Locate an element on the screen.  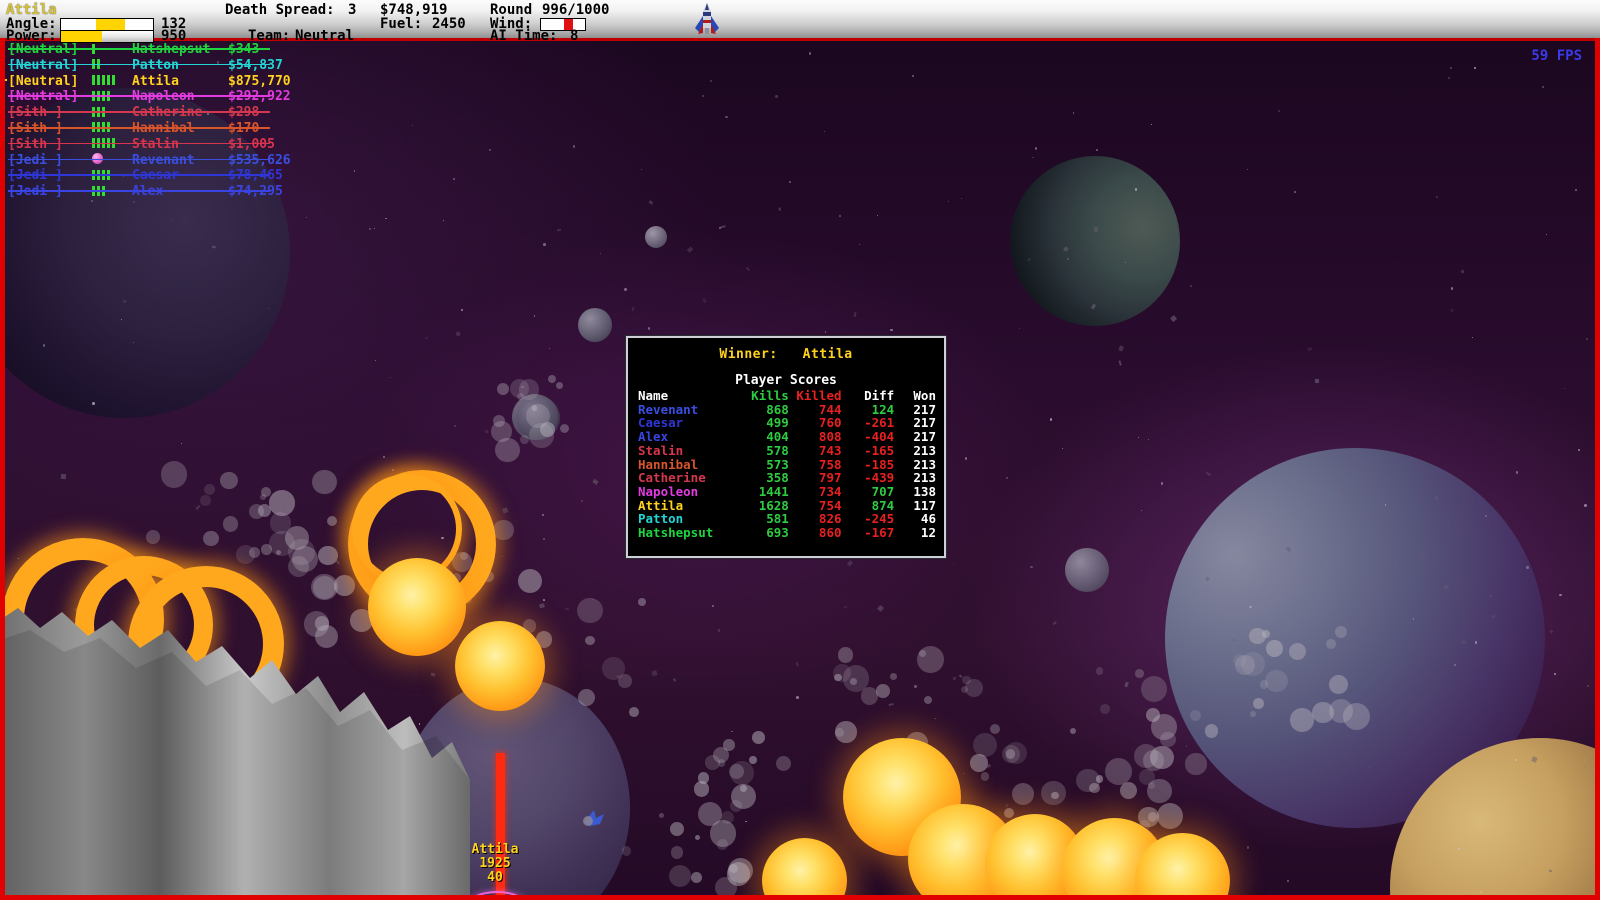
player-list-row: [Sith ] Hannibal$170 is located at coordinates (163, 128).